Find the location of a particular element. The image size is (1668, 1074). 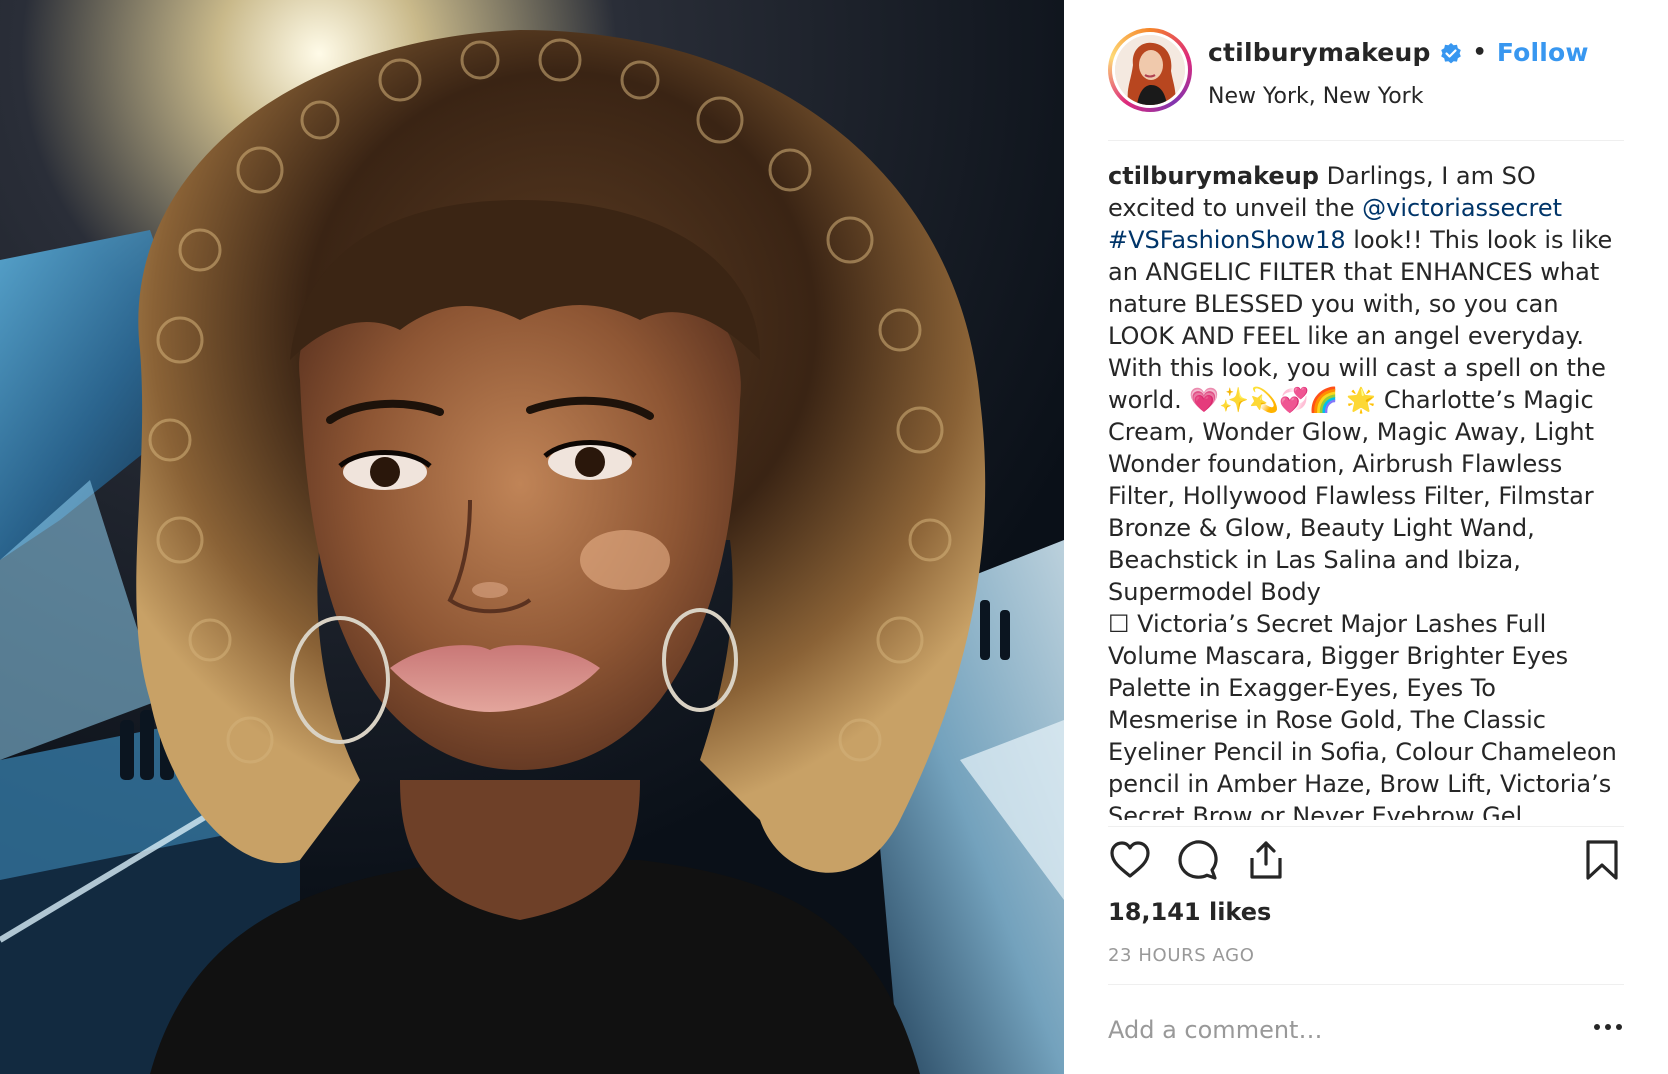

heart-icon is located at coordinates (1130, 860).